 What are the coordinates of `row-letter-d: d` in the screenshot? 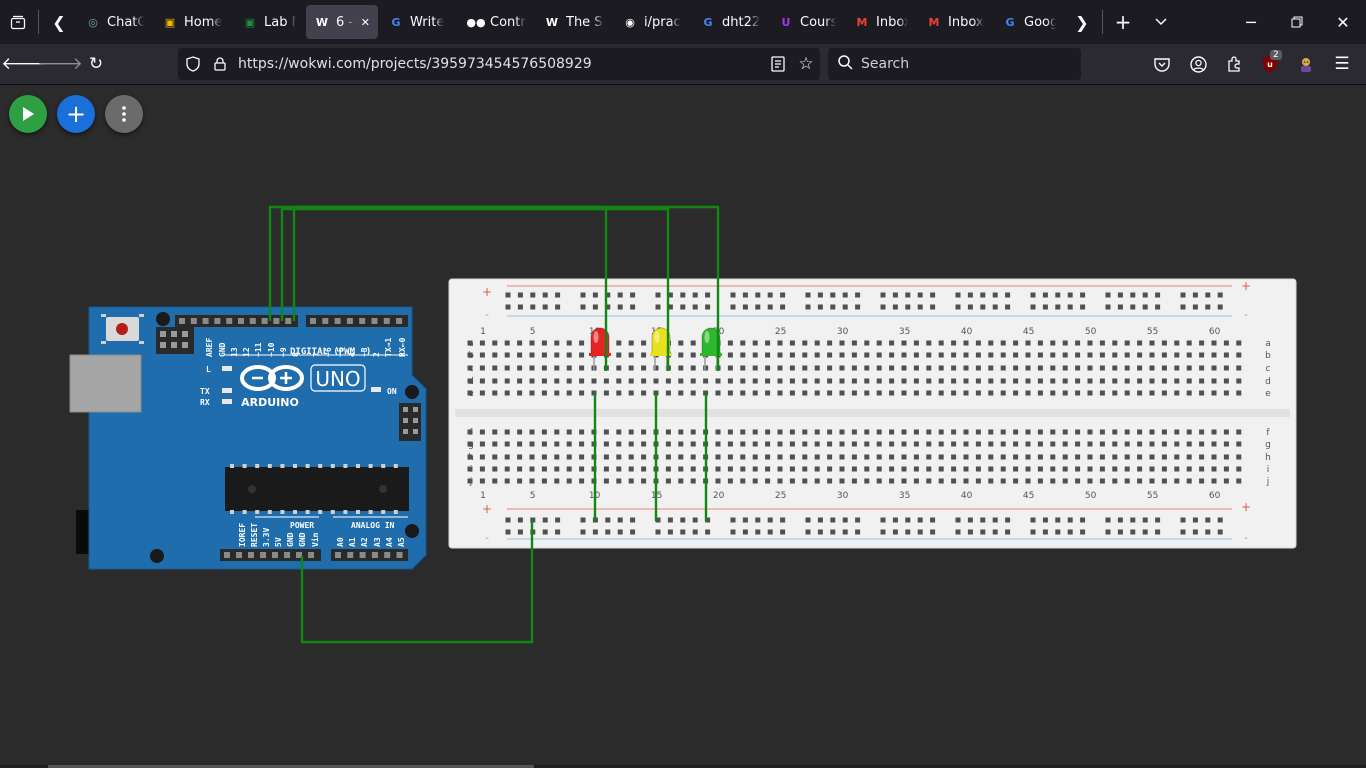 It's located at (471, 382).